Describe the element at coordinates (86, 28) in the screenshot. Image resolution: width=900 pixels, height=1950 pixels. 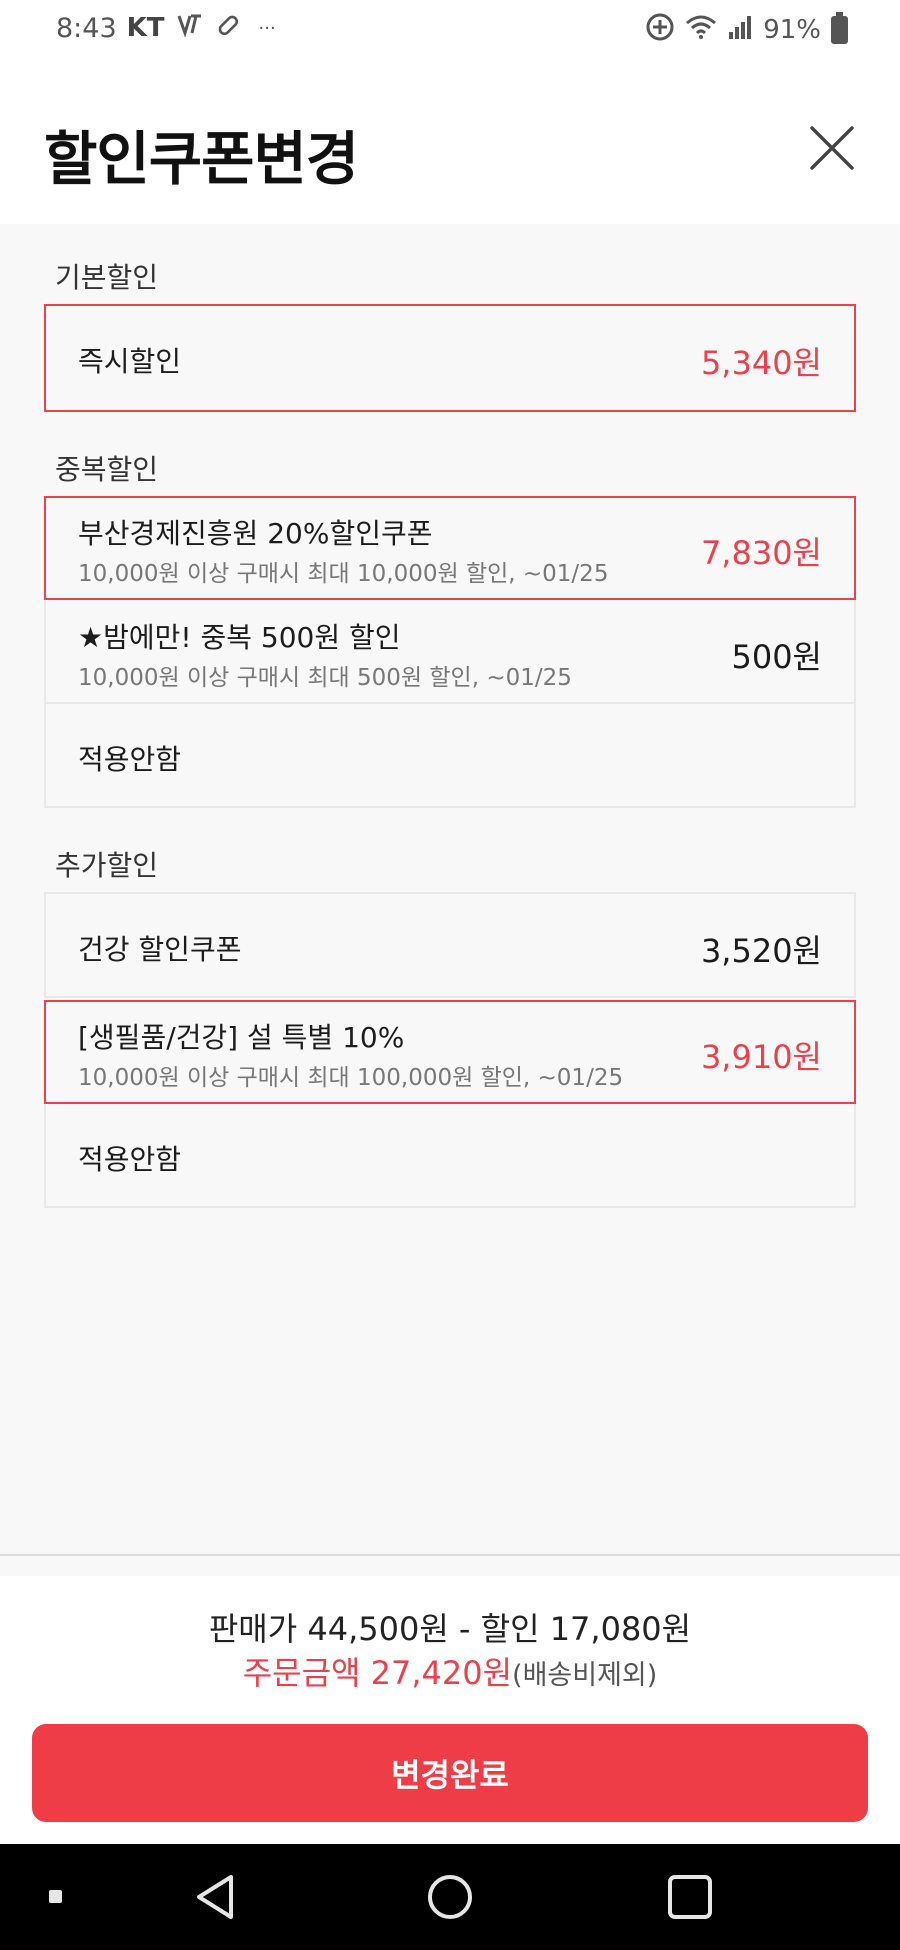
I see `status-time: 8:43` at that location.